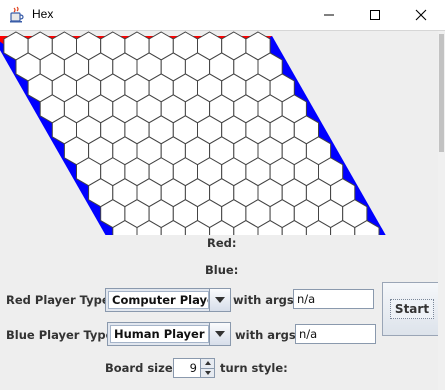 Image resolution: width=445 pixels, height=390 pixels. Describe the element at coordinates (222, 15) in the screenshot. I see `title-bar: Hex` at that location.